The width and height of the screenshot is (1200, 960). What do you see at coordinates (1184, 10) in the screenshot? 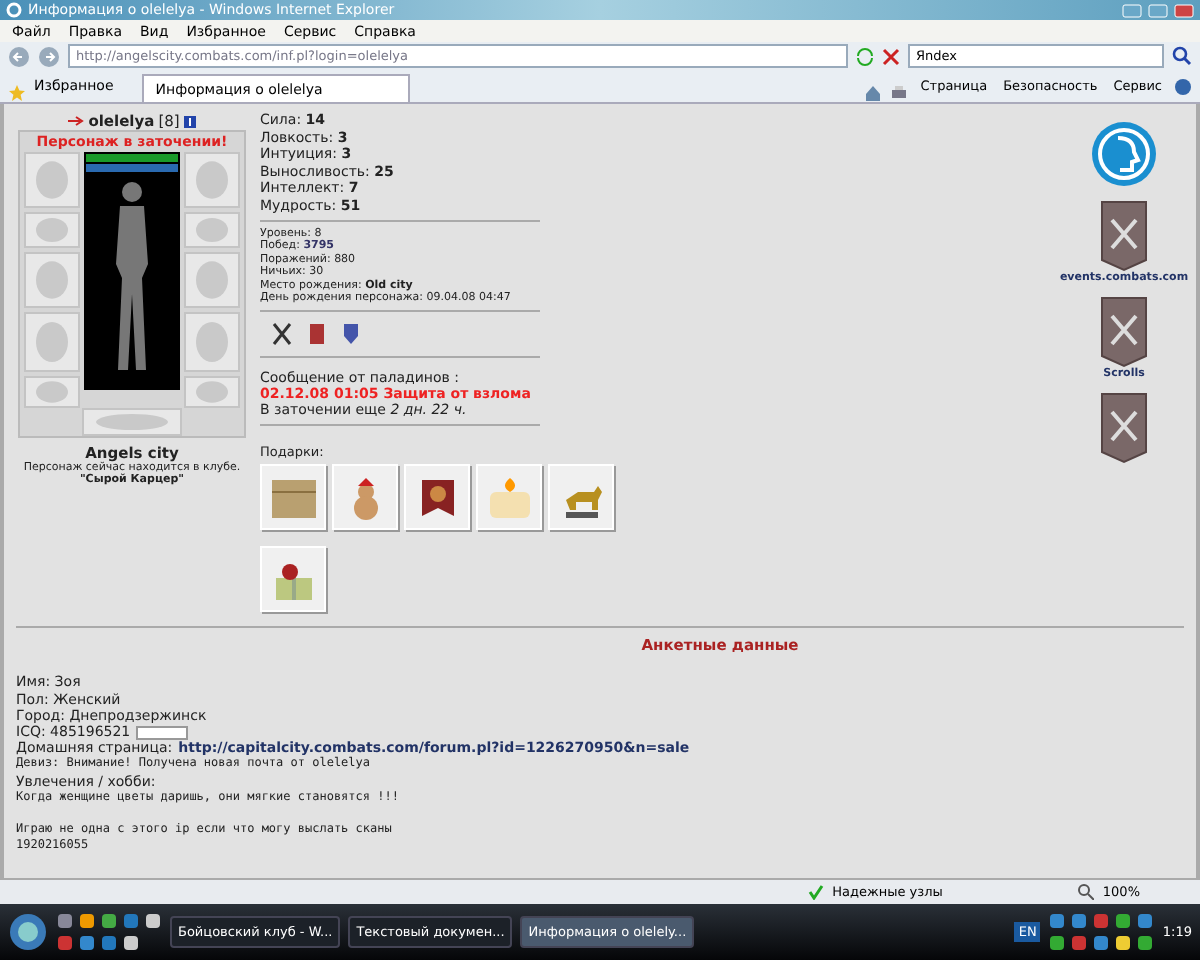
I see `close-button` at bounding box center [1184, 10].